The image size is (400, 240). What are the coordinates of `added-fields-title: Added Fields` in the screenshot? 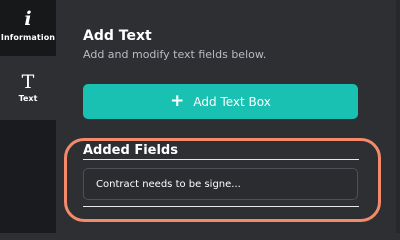 It's located at (130, 150).